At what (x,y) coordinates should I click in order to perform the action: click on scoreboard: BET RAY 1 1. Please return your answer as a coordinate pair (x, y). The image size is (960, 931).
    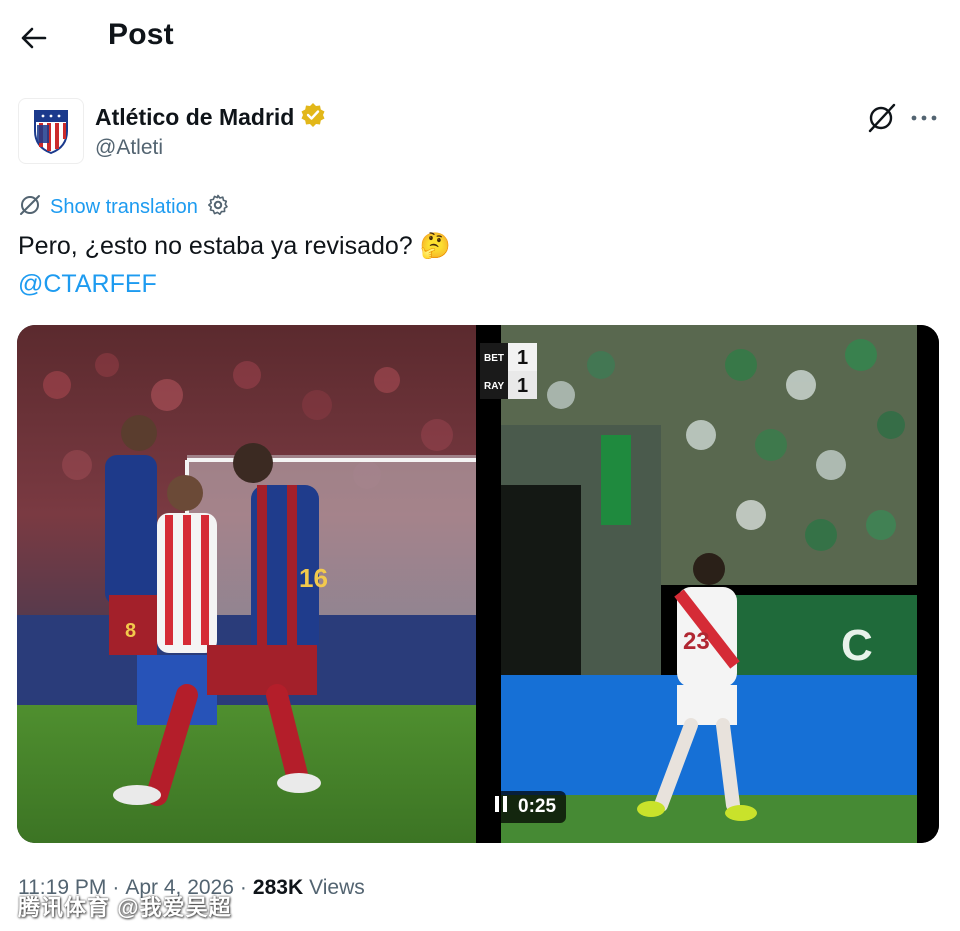
    Looking at the image, I should click on (508, 371).